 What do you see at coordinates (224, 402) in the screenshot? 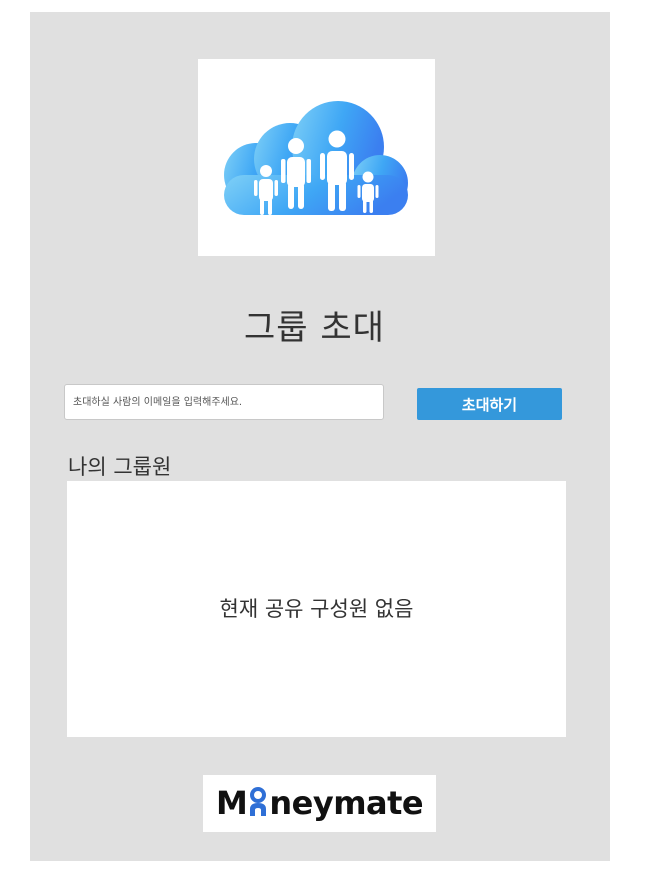
I see `email-input` at bounding box center [224, 402].